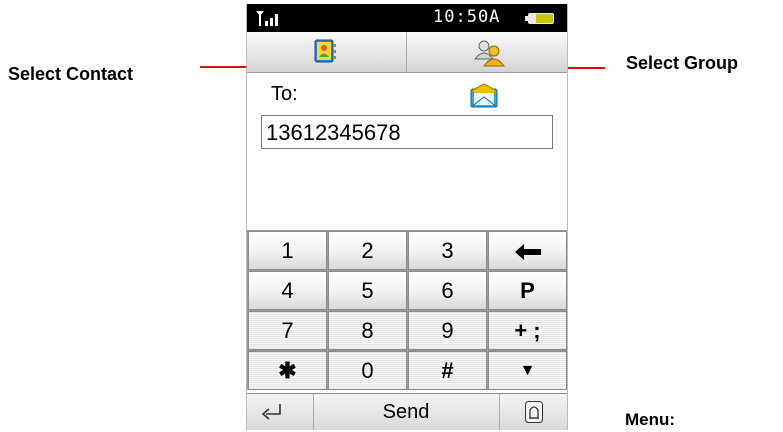  I want to click on select-group-tab, so click(486, 52).